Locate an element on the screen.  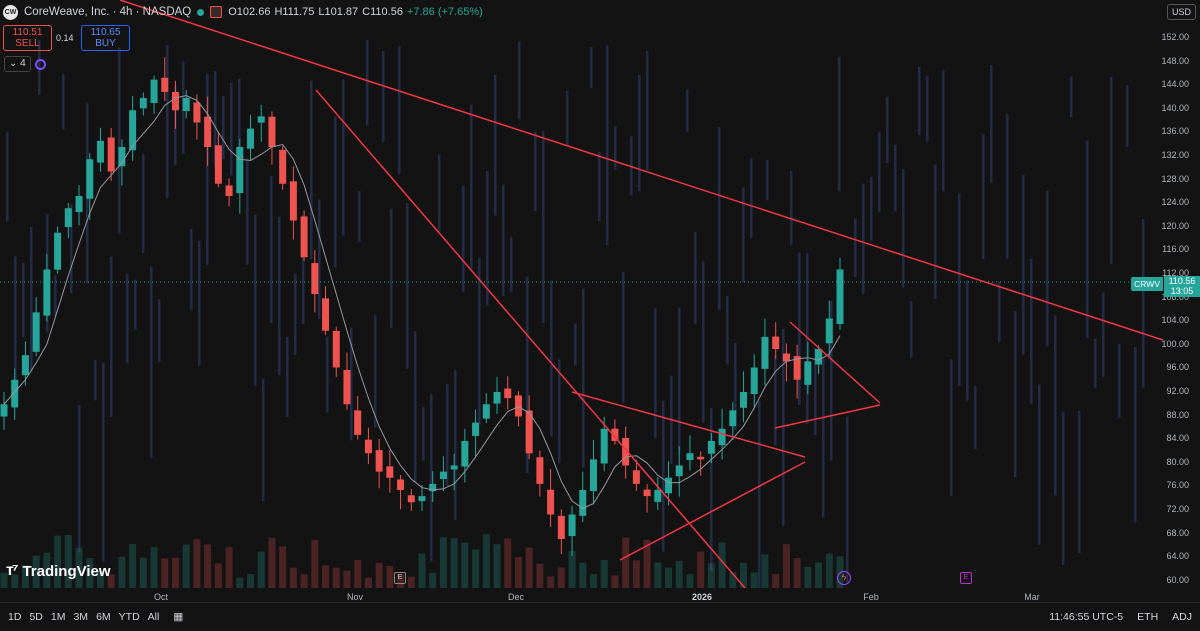
earnings-icon: E is located at coordinates (400, 578).